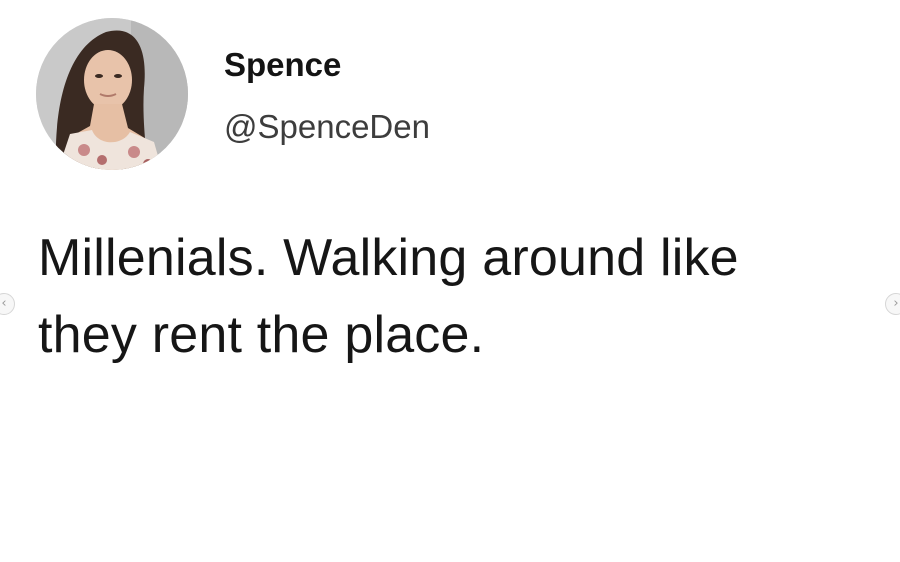  I want to click on user-handle: @SpenceDen, so click(327, 127).